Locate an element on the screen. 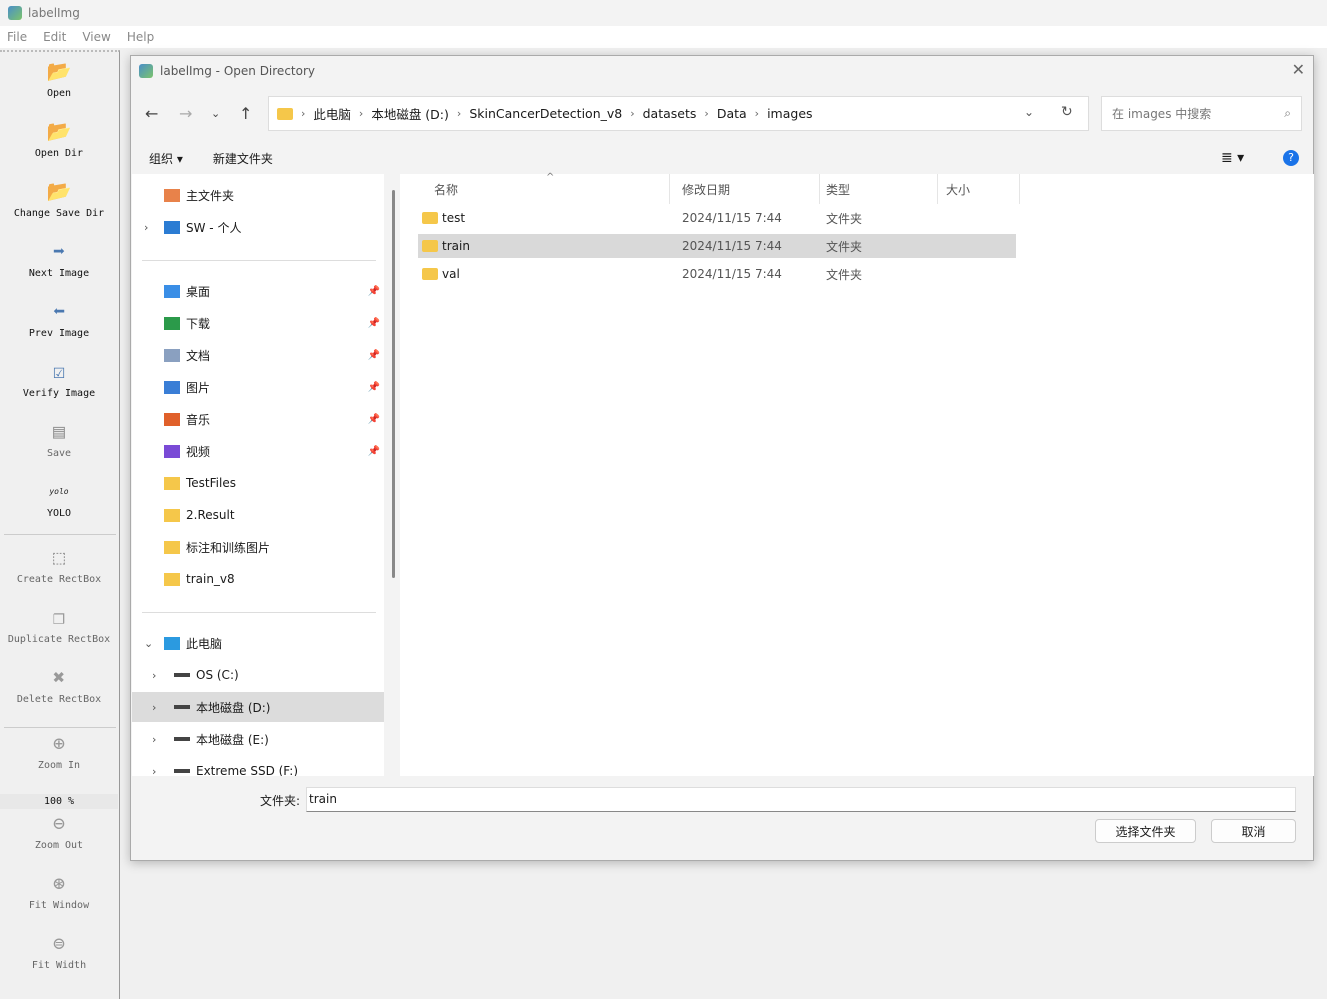 The image size is (1327, 999). tool-label: Zoom Out is located at coordinates (59, 845).